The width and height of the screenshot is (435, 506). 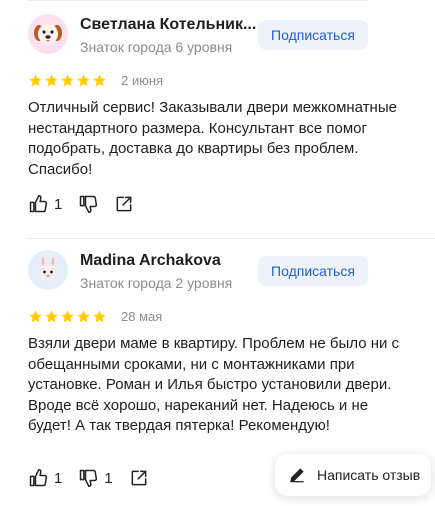 I want to click on review-date: 28 мая, so click(x=142, y=316).